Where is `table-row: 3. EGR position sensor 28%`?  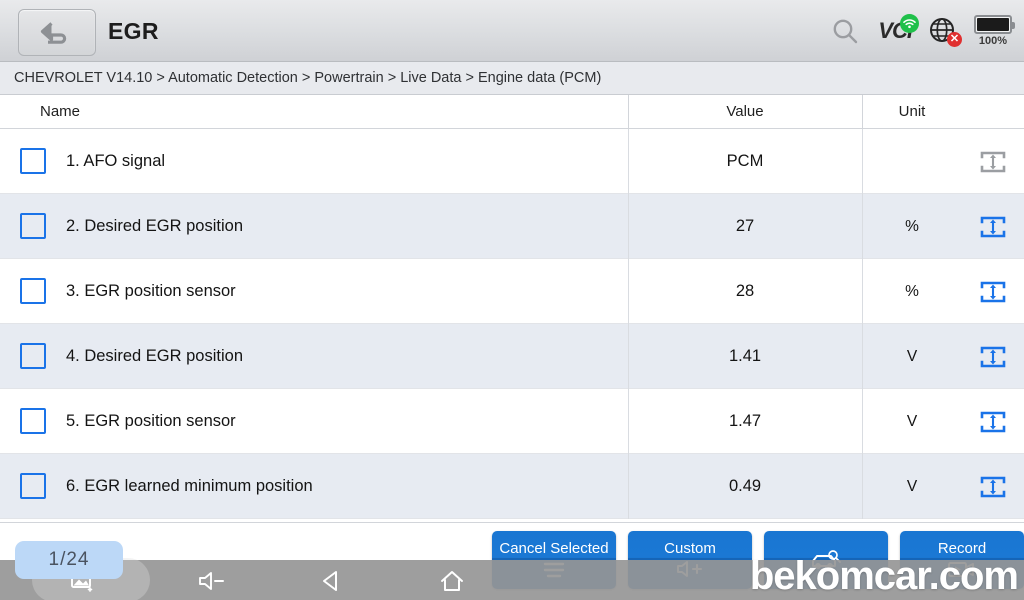 table-row: 3. EGR position sensor 28% is located at coordinates (512, 291).